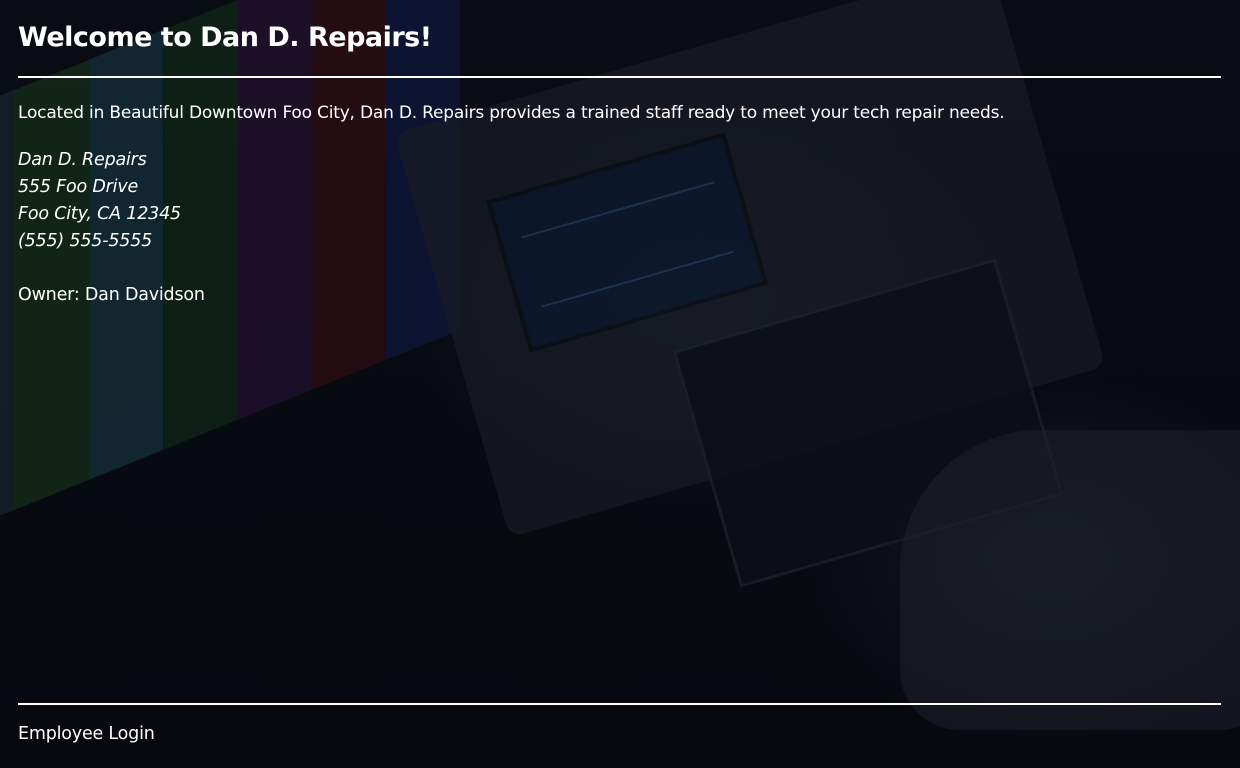 This screenshot has width=1240, height=768. Describe the element at coordinates (619, 704) in the screenshot. I see `footer-divider` at that location.